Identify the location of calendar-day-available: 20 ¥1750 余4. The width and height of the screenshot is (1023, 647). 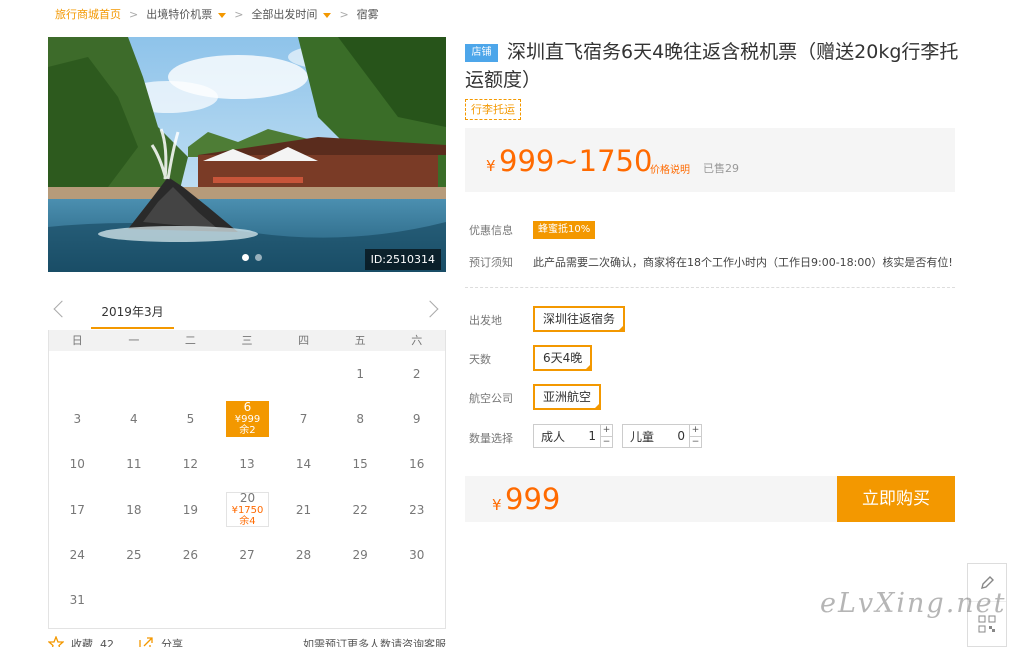
(247, 509).